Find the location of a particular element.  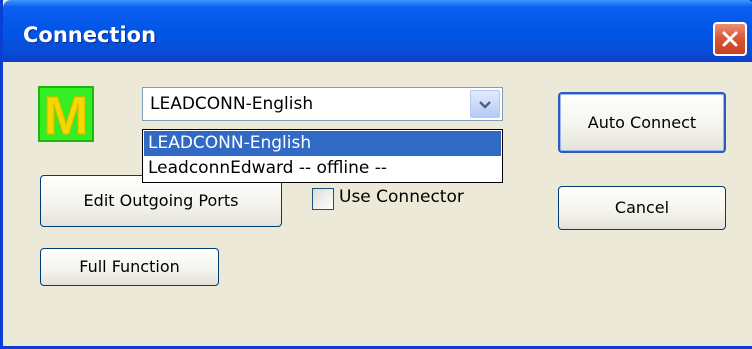

use-connector-label: Use Connector is located at coordinates (401, 197).